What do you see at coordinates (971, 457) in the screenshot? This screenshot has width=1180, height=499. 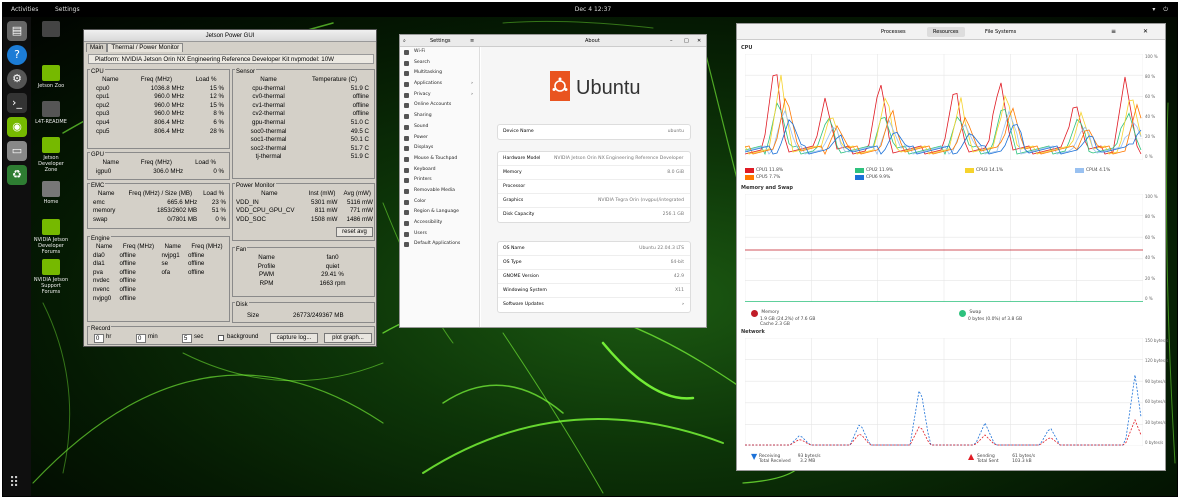 I see `sending-arrow-icon: ▲` at bounding box center [971, 457].